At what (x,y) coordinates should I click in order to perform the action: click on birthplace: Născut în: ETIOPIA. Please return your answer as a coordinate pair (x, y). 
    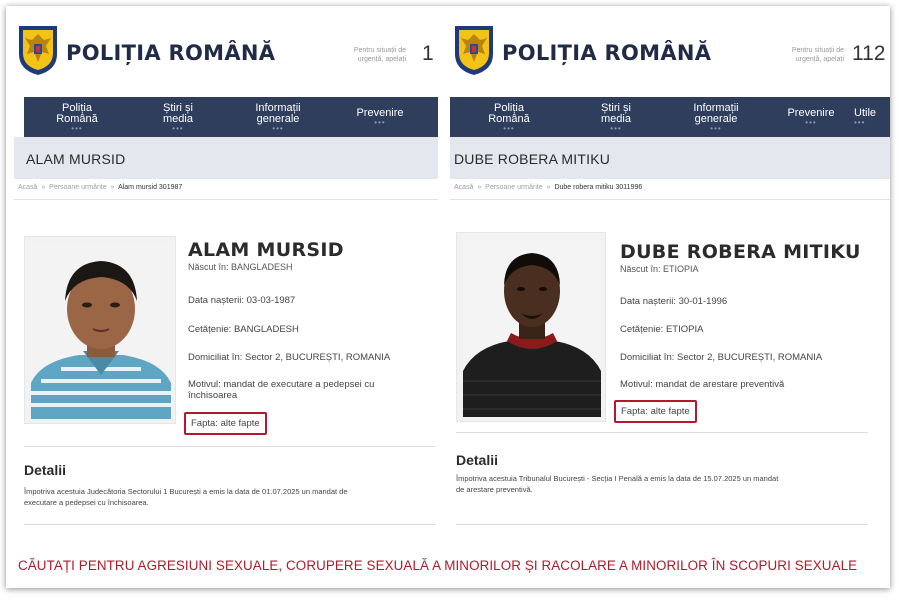
    Looking at the image, I should click on (659, 269).